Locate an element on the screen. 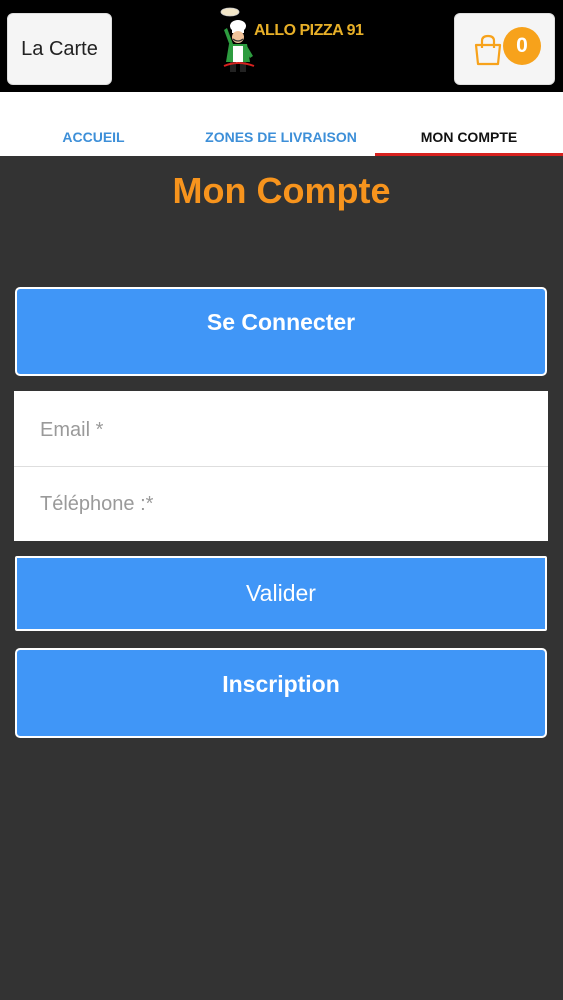 The image size is (563, 1000). tab-mon-compte: MON COMPTE is located at coordinates (469, 124).